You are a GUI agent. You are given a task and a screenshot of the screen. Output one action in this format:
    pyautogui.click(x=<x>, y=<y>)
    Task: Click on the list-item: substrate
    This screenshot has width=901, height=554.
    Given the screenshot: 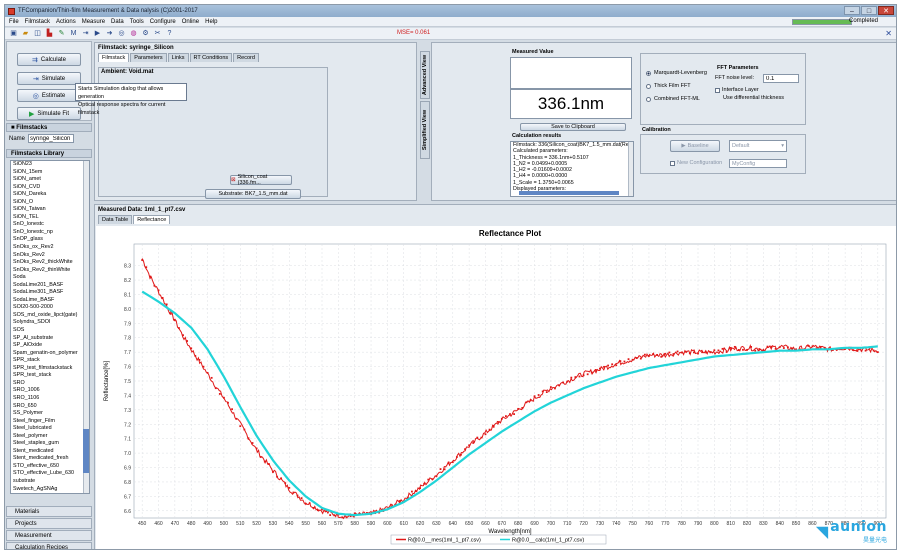 What is the action you would take?
    pyautogui.click(x=50, y=482)
    